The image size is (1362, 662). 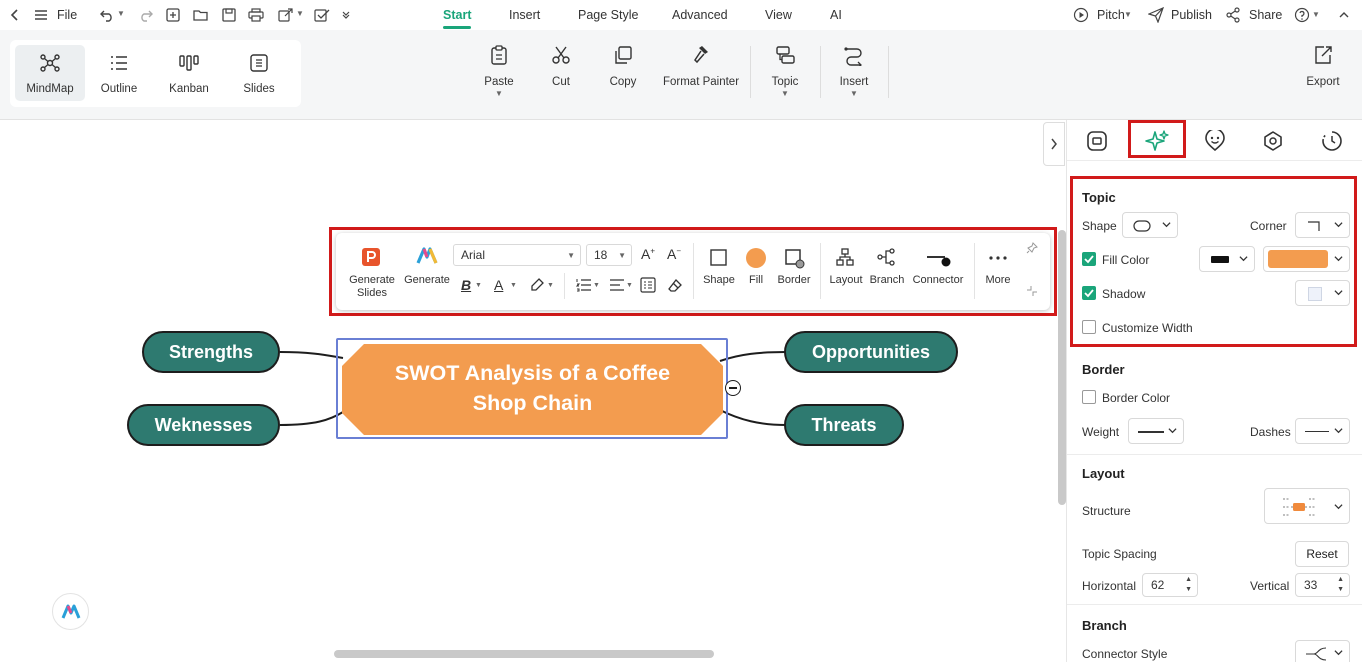 What do you see at coordinates (550, 285) in the screenshot?
I see `highlight-caret-icon: ▼` at bounding box center [550, 285].